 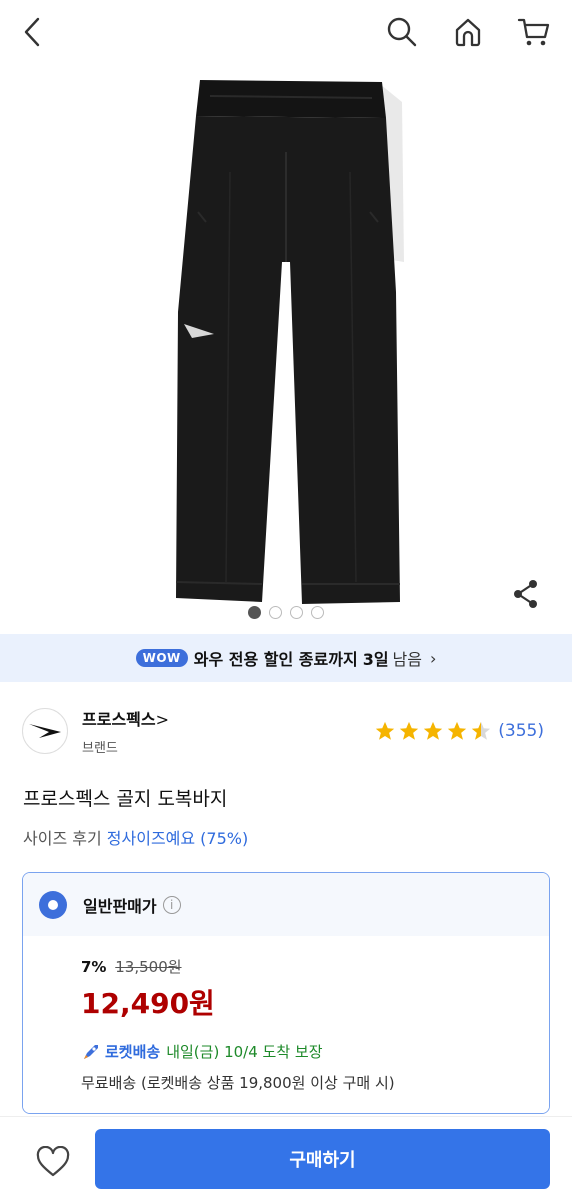 I want to click on bottom-action-bar: 구매하기, so click(x=286, y=1158).